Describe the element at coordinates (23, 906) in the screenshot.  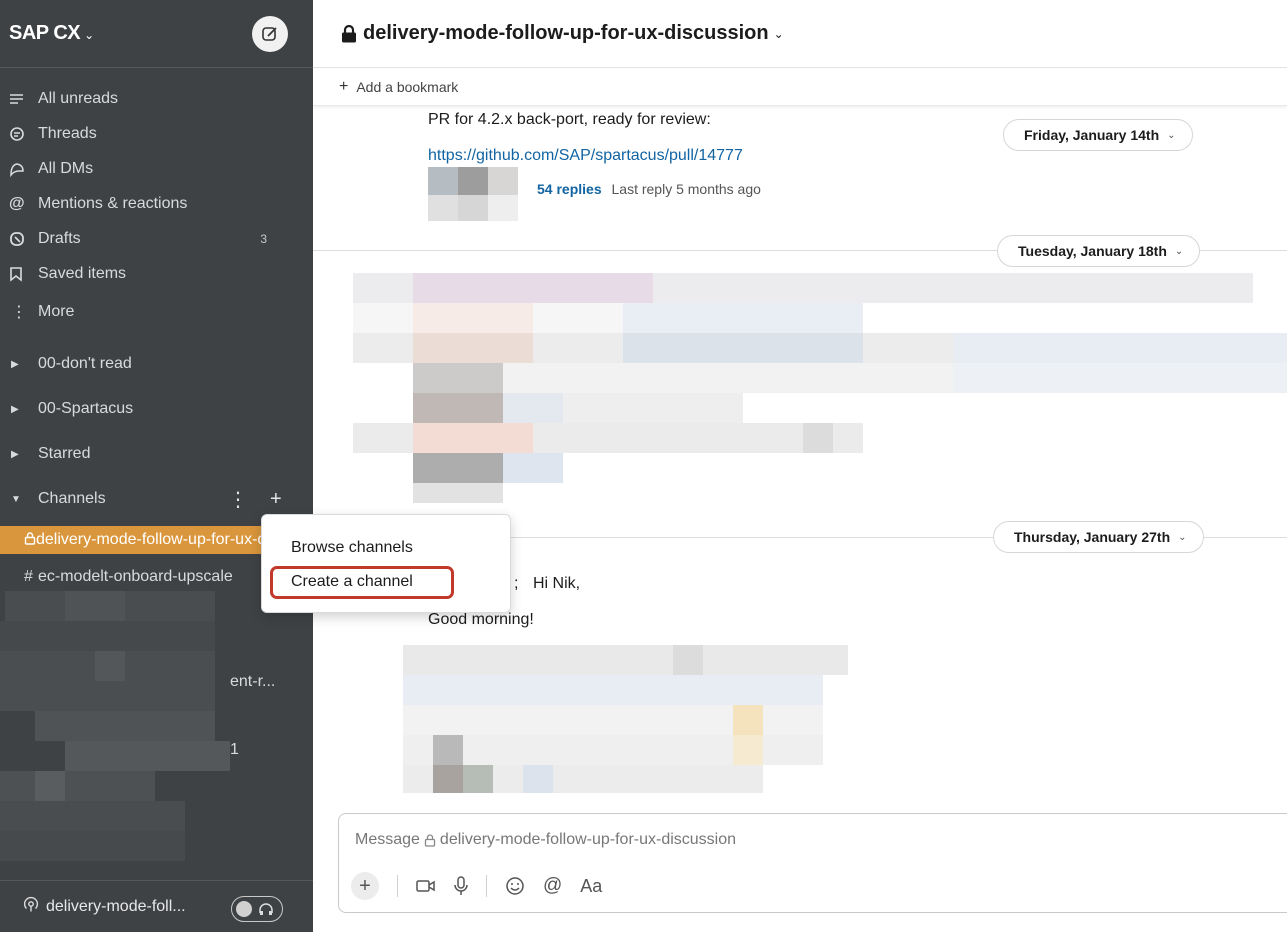
I see `huddle-icon` at that location.